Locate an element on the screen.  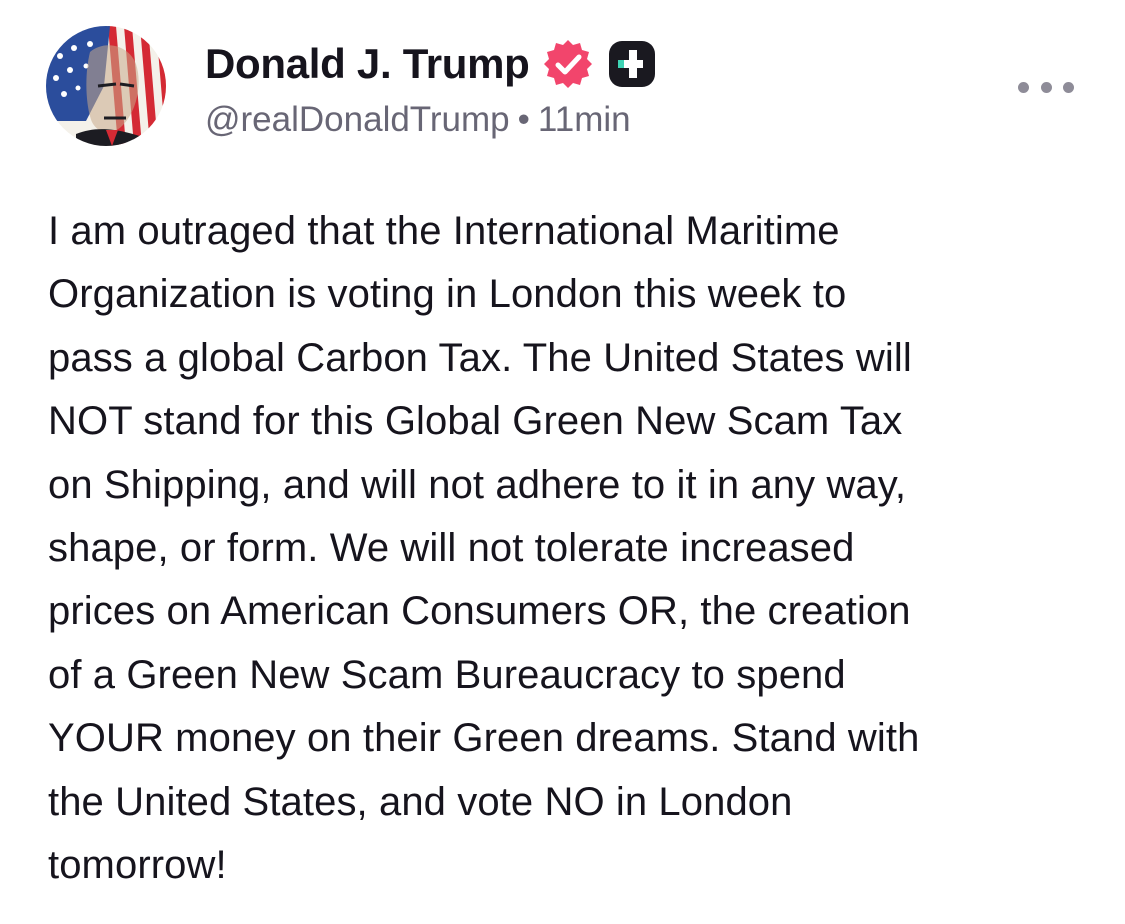
avatar-image is located at coordinates (106, 86).